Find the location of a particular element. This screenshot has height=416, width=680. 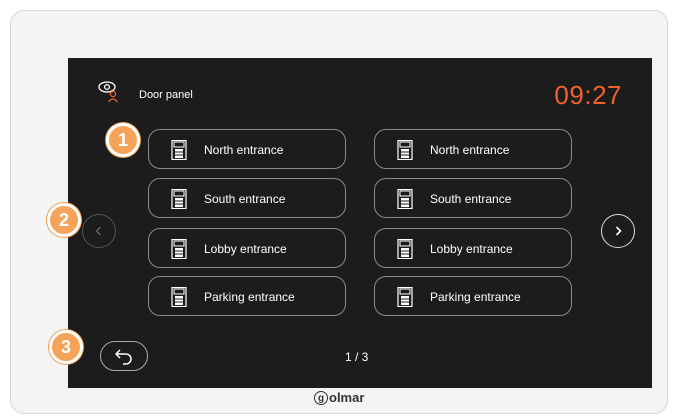

callout-badge-1: 1 is located at coordinates (123, 140).